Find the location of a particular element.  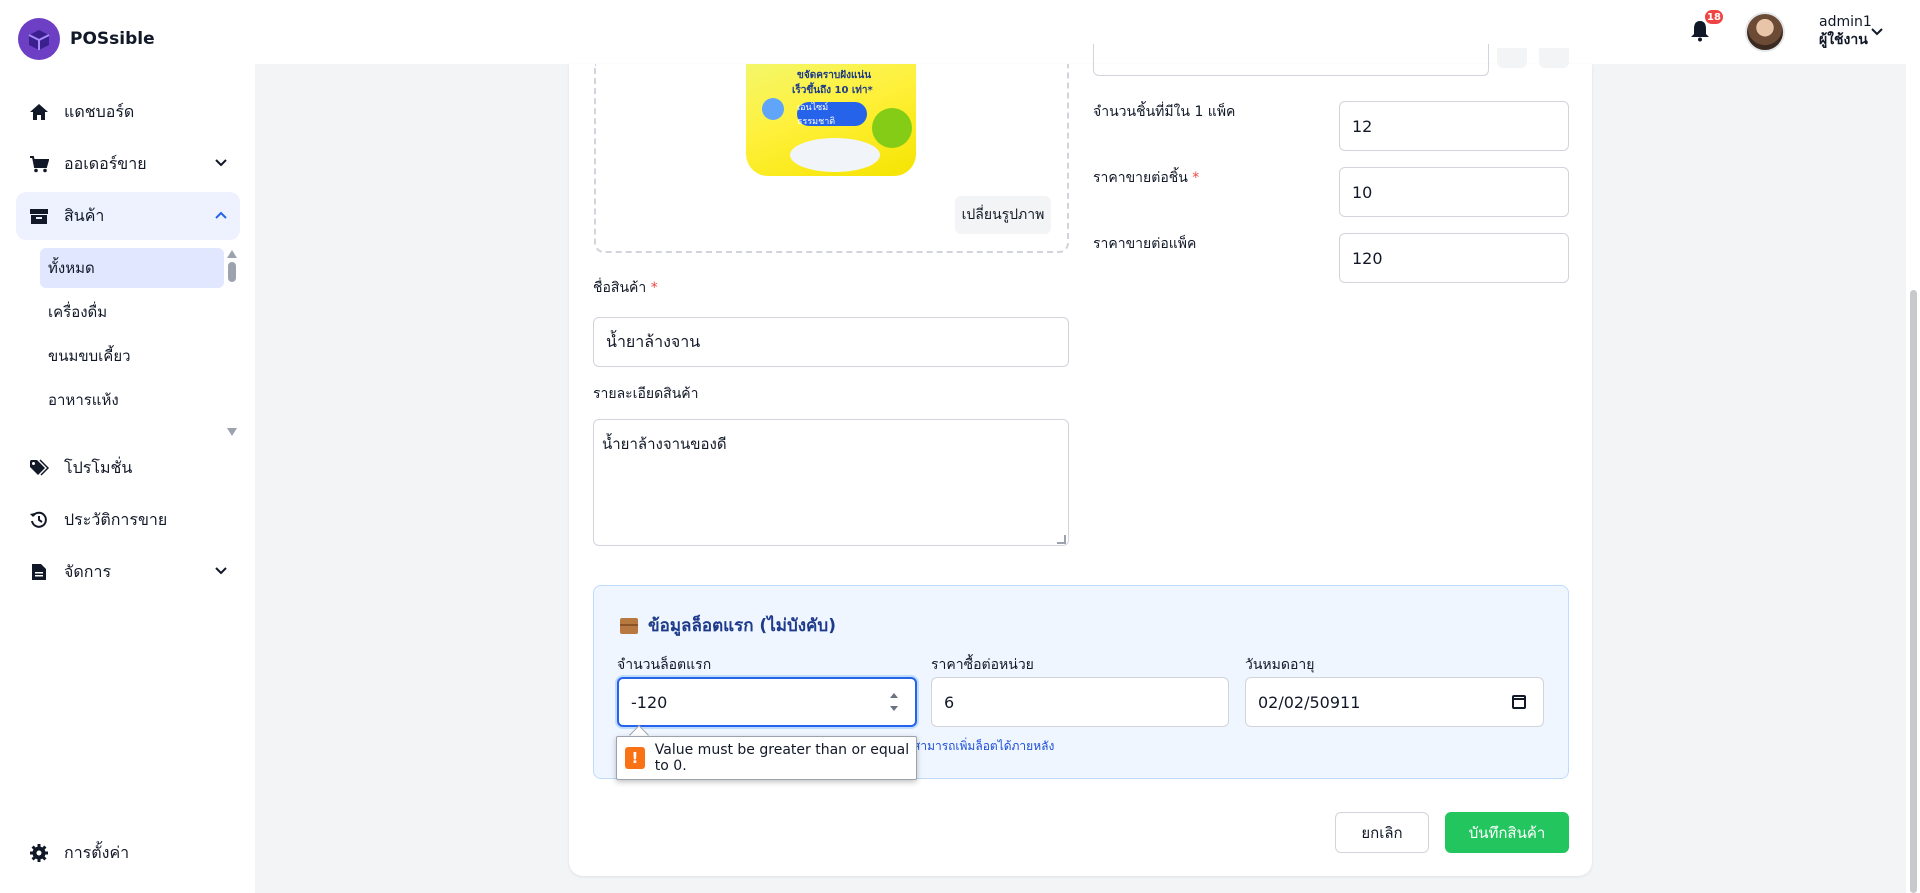

sidebar-item-dashboard: แดชบอร์ด is located at coordinates (128, 112).